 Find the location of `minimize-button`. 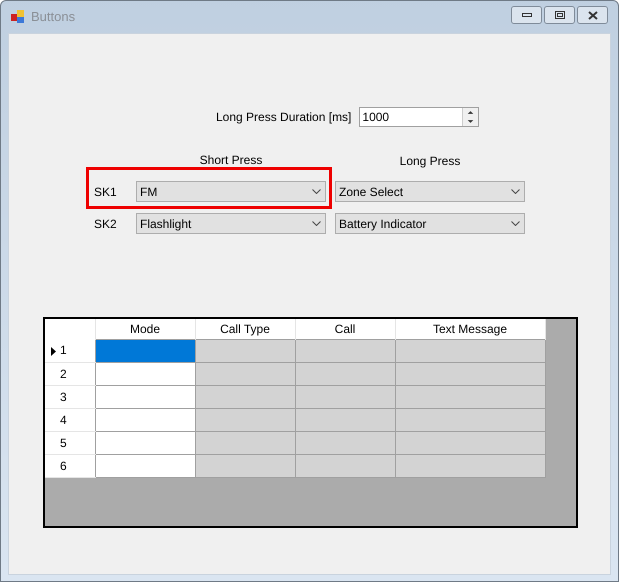

minimize-button is located at coordinates (526, 15).